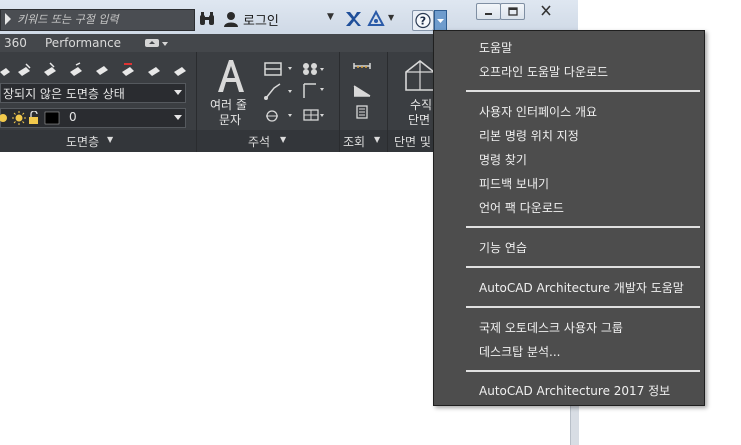 This screenshot has width=741, height=445. Describe the element at coordinates (230, 119) in the screenshot. I see `multiline-text-label-line2: 문자` at that location.